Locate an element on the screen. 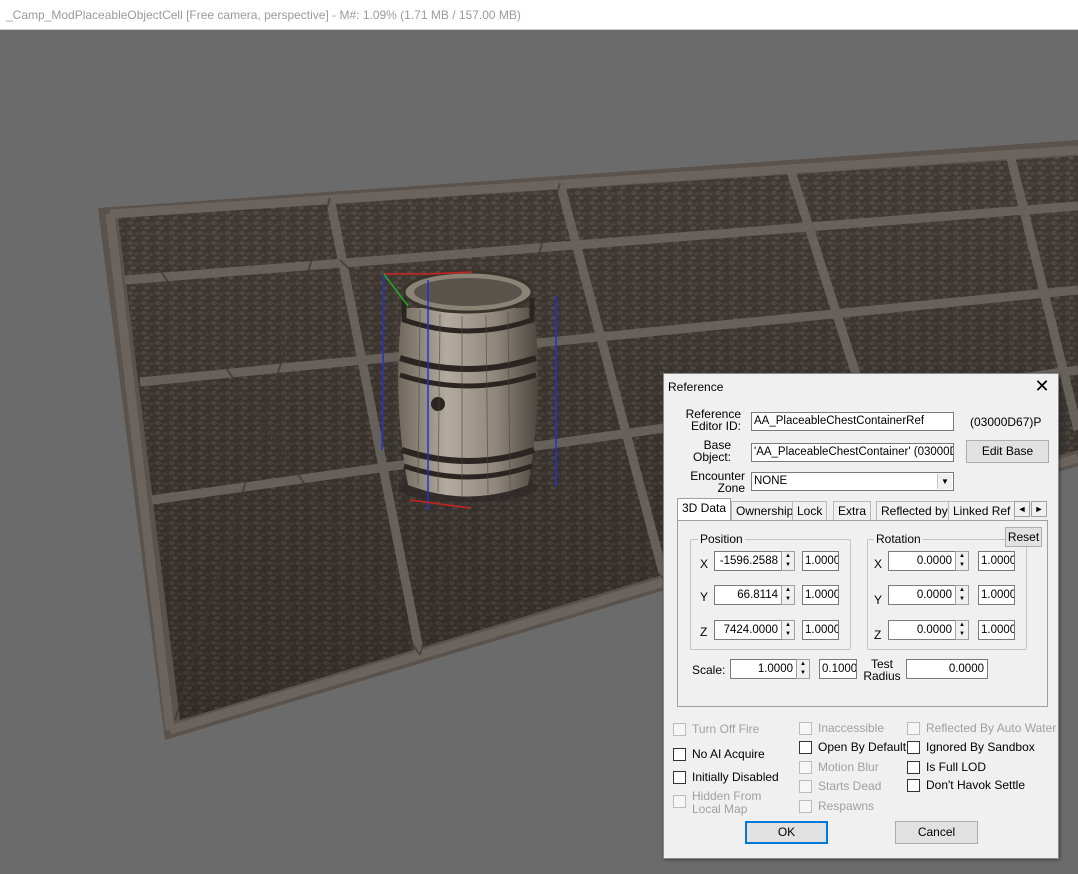  chevron-down-icon: ▼ is located at coordinates (944, 481).